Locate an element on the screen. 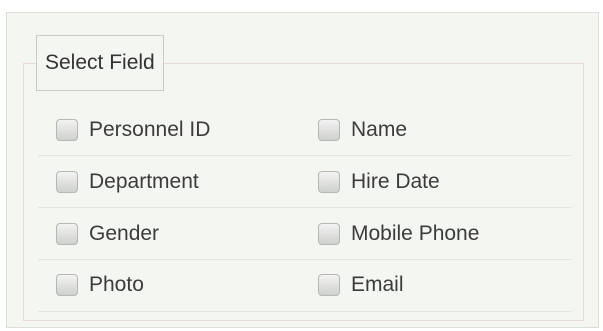 This screenshot has height=331, width=603. field-label: Gender is located at coordinates (124, 233).